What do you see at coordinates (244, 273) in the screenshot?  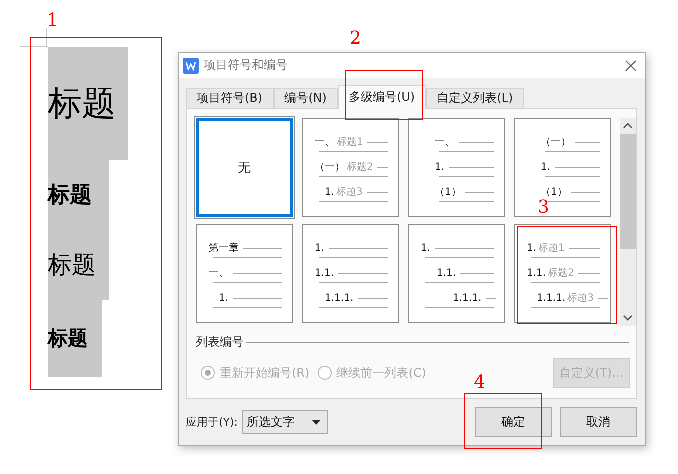 I see `numbering-preset: 第一章 一、 1.` at bounding box center [244, 273].